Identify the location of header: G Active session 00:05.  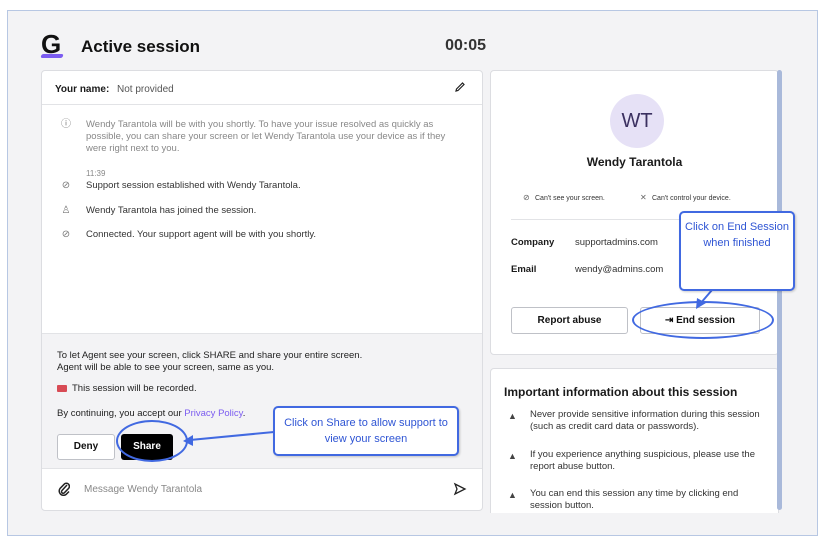
(263, 45).